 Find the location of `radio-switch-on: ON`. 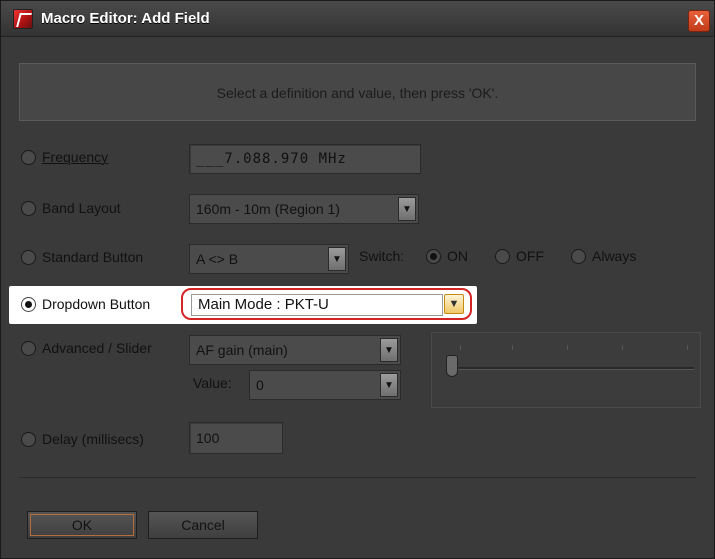

radio-switch-on: ON is located at coordinates (447, 256).